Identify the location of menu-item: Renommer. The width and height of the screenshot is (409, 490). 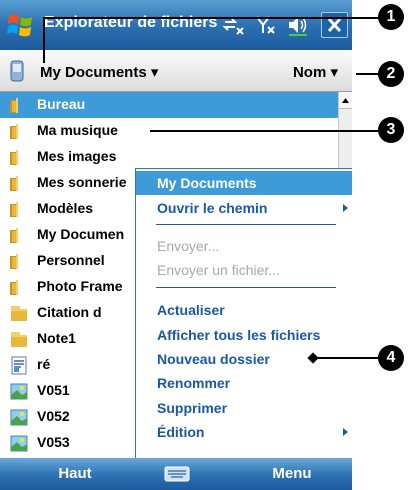
(244, 383).